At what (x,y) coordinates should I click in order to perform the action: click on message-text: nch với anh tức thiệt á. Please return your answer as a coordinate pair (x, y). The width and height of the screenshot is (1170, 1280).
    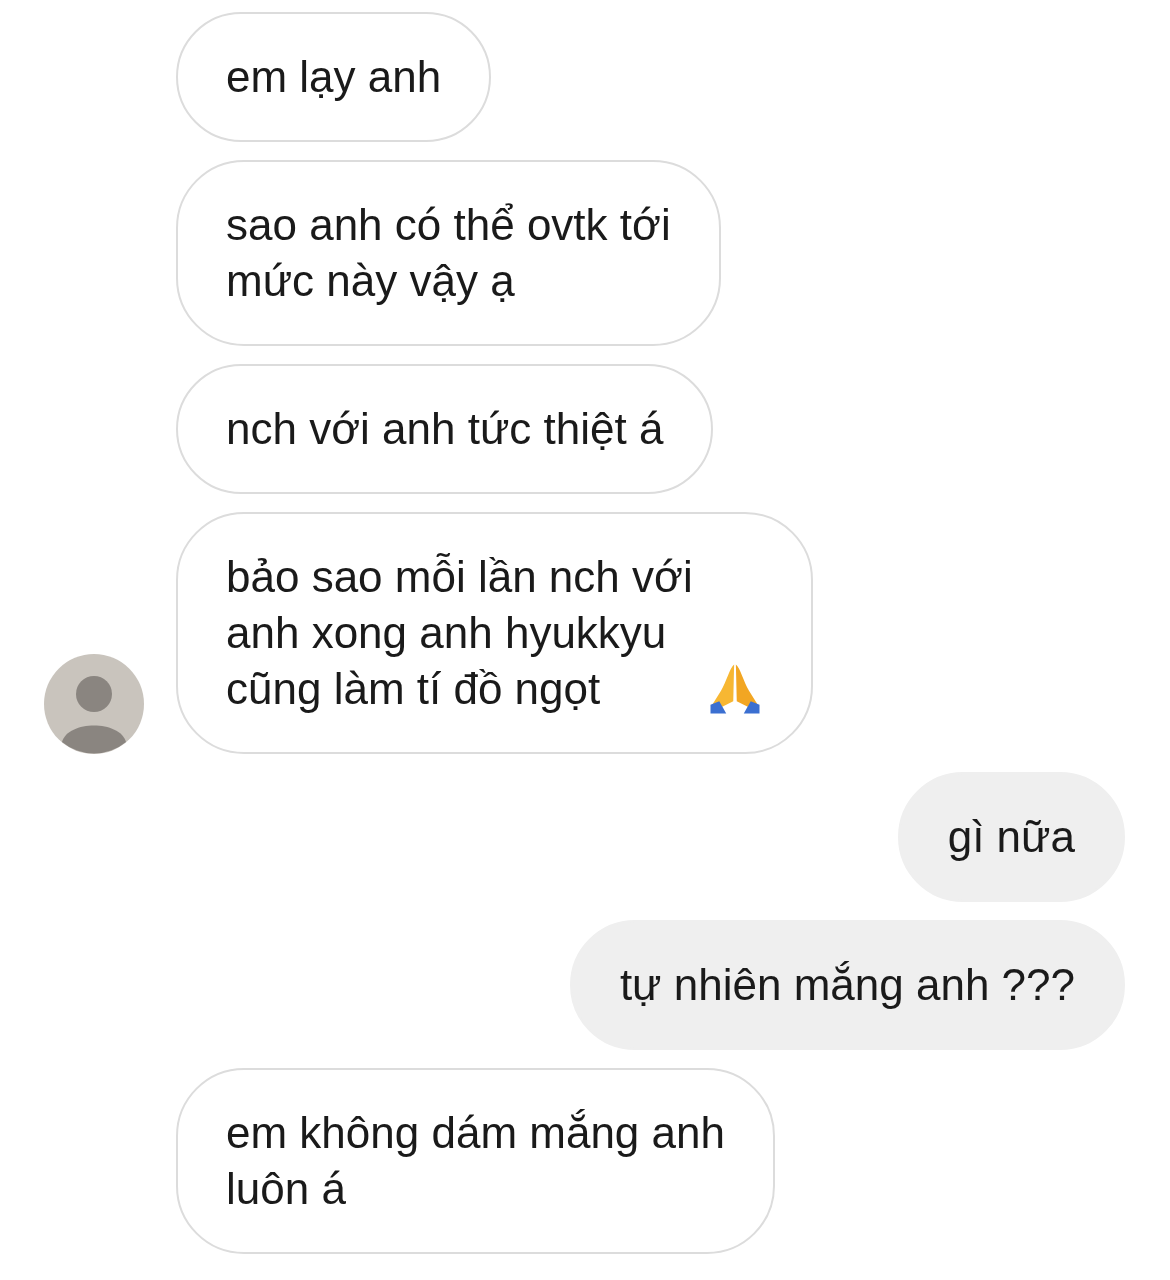
    Looking at the image, I should click on (445, 429).